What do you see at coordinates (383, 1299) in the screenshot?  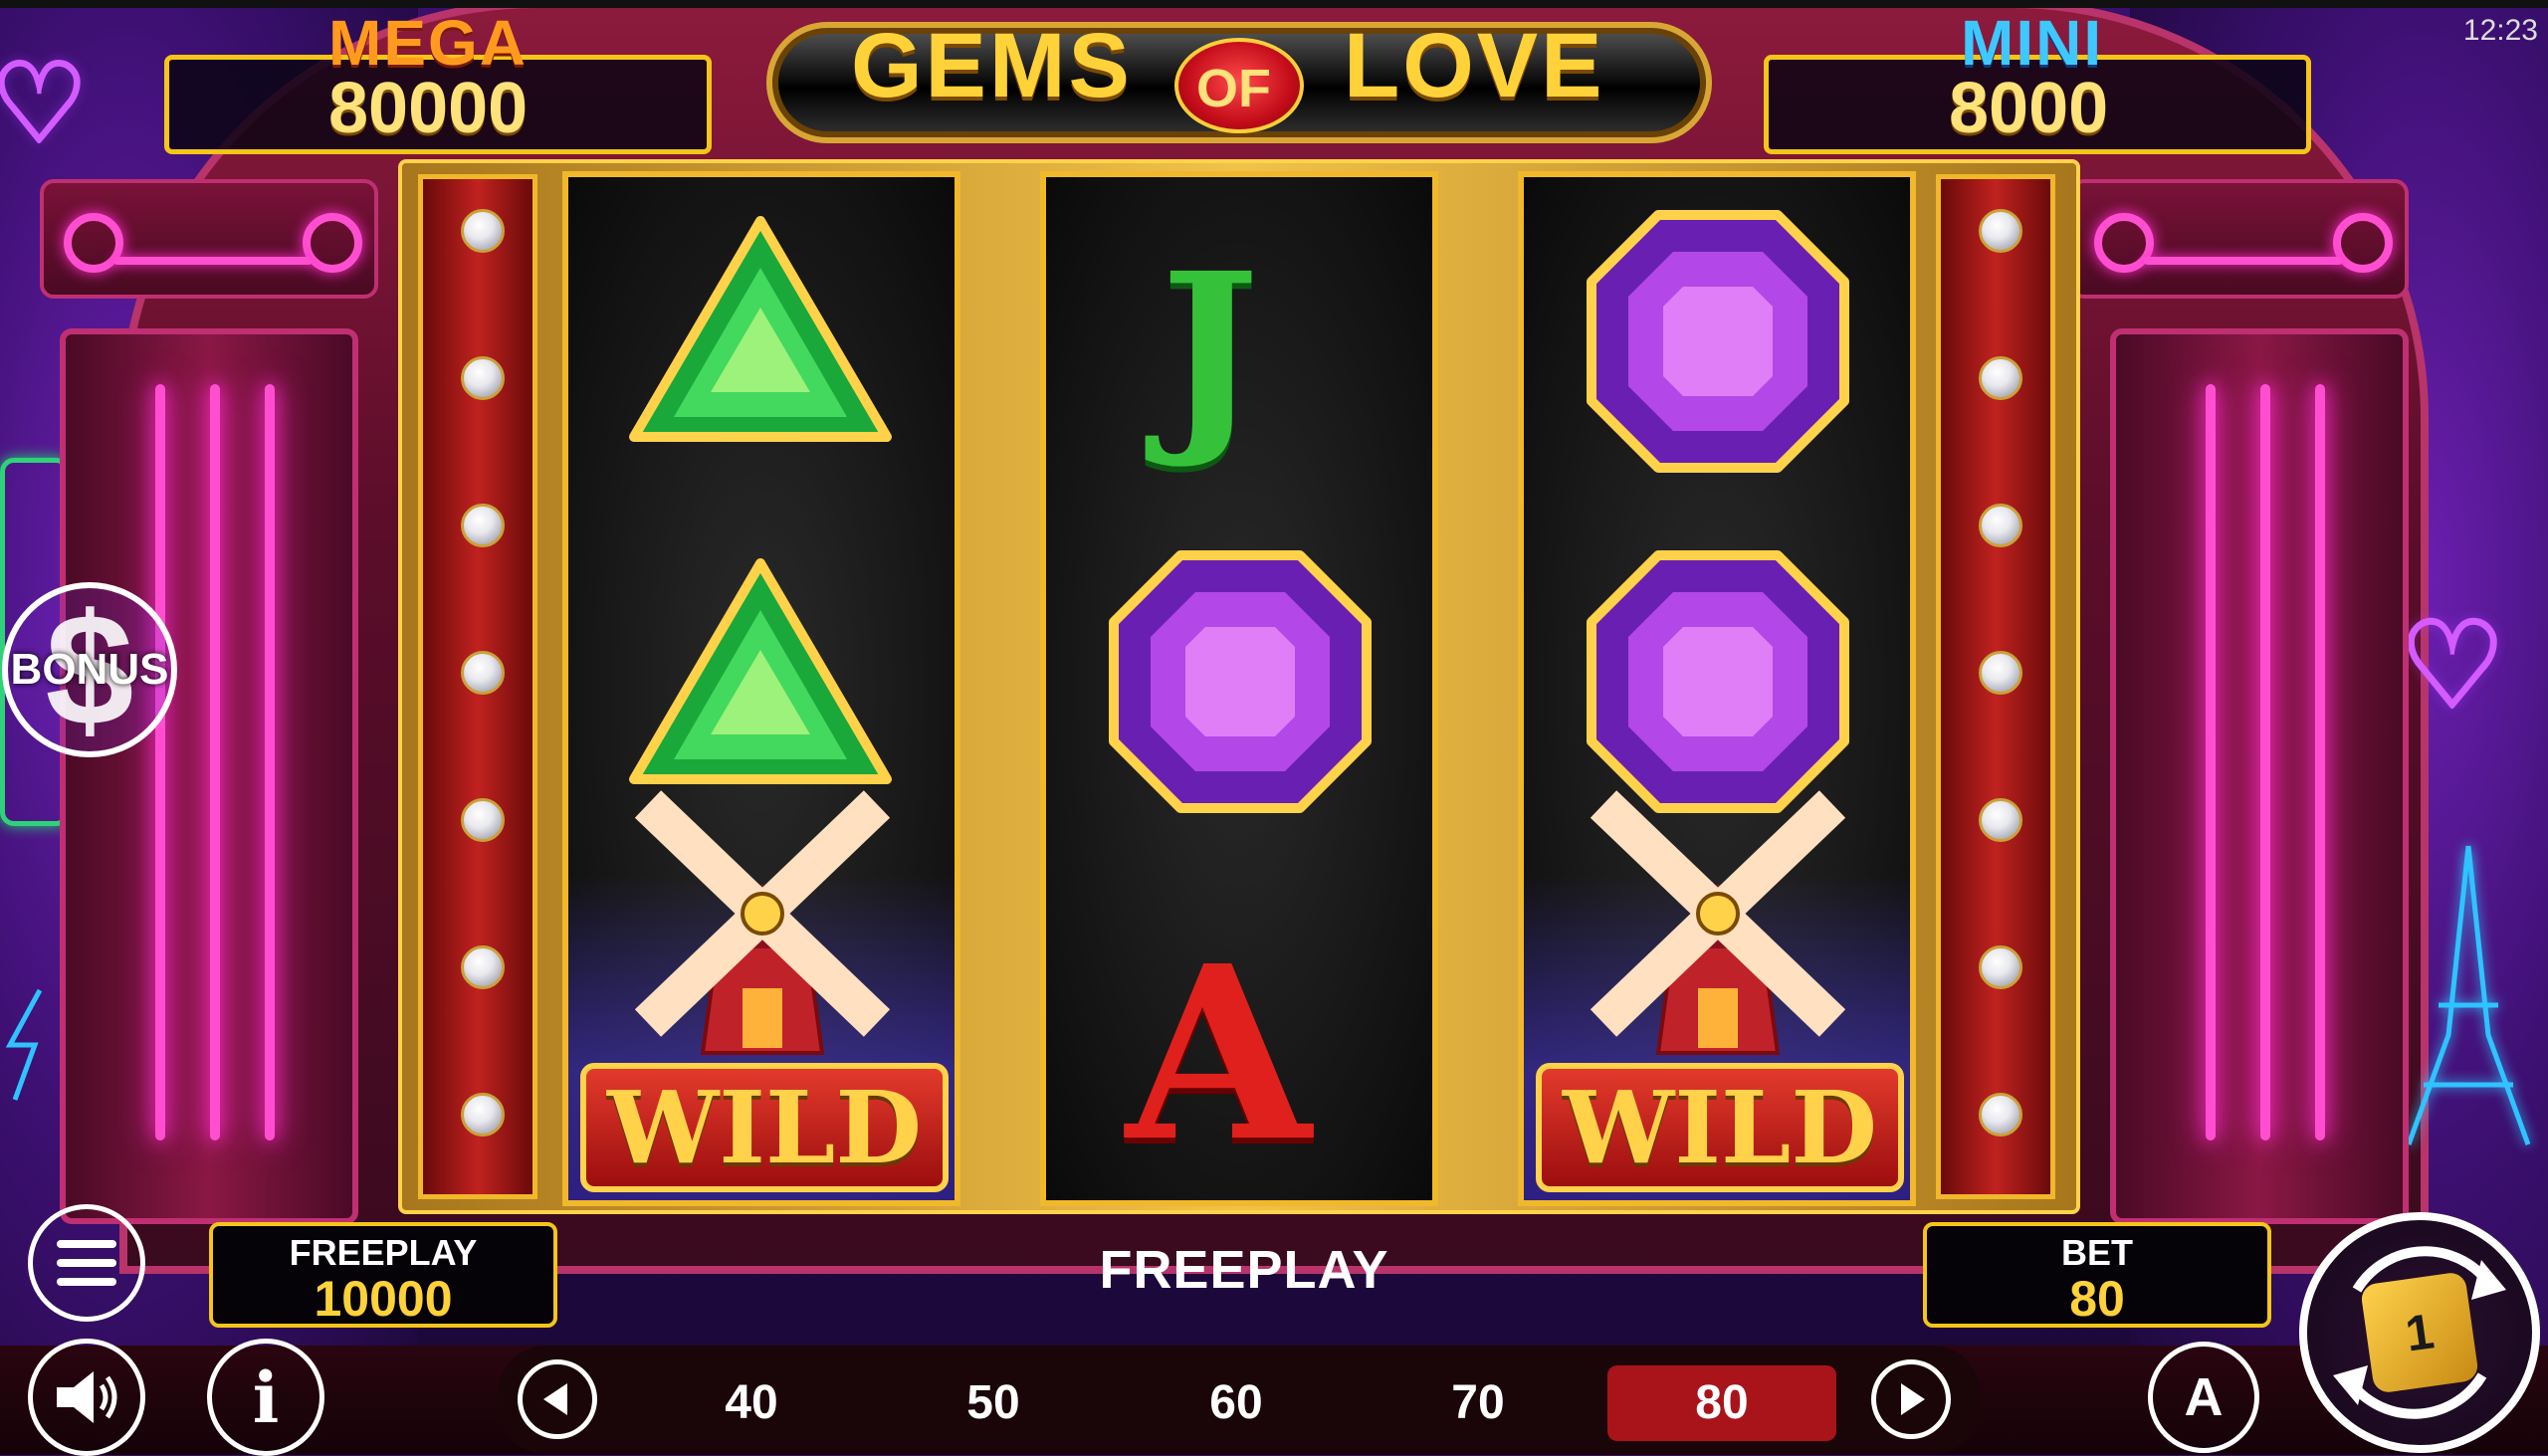 I see `freeplay-value: 10000` at bounding box center [383, 1299].